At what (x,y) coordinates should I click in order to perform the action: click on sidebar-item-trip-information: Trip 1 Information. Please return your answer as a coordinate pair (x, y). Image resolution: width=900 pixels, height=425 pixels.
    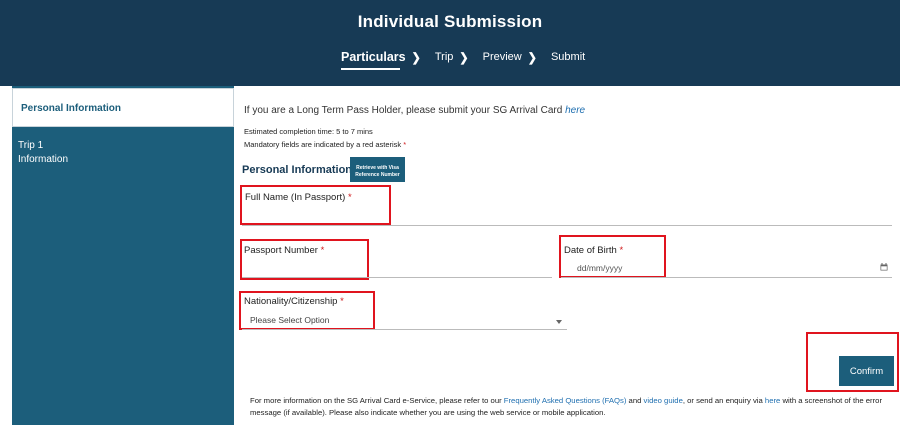
    Looking at the image, I should click on (78, 153).